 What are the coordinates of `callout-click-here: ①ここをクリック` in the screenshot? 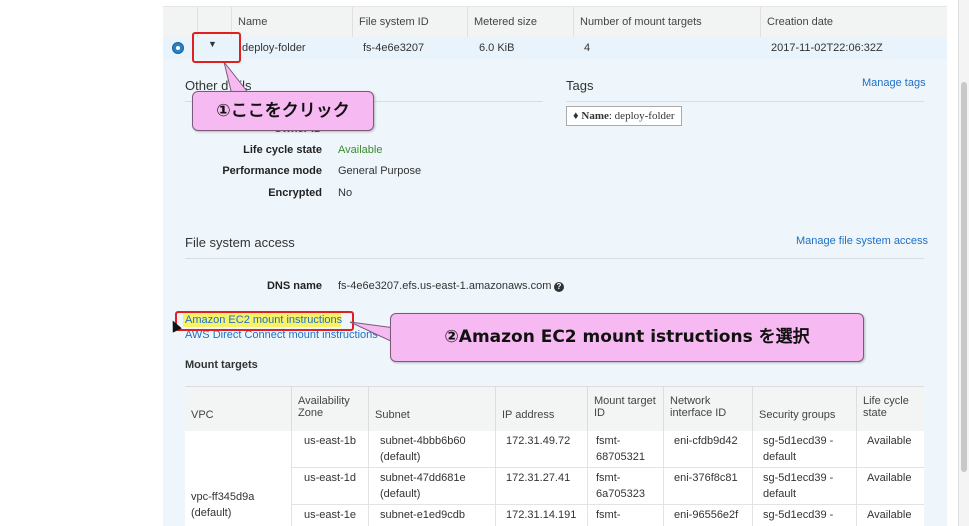 It's located at (283, 111).